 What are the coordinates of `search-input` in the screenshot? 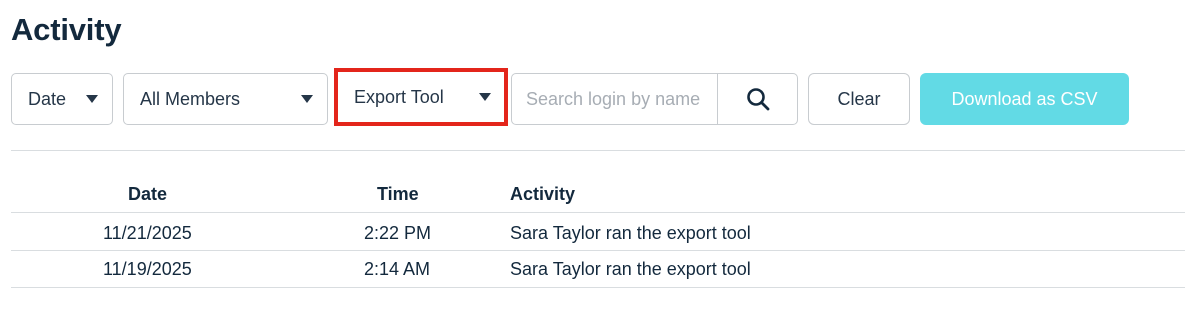 It's located at (614, 99).